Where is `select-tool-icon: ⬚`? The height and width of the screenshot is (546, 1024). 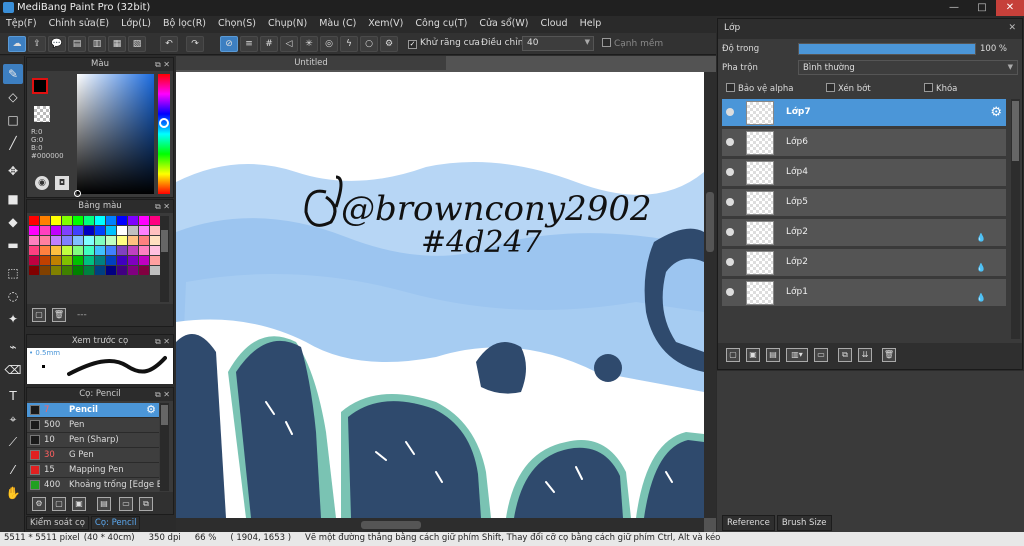 select-tool-icon: ⬚ is located at coordinates (13, 273).